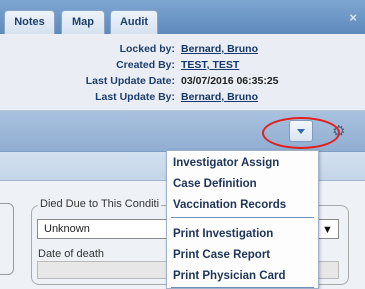  What do you see at coordinates (219, 97) in the screenshot?
I see `last-update-by-link: Bernard, Bruno` at bounding box center [219, 97].